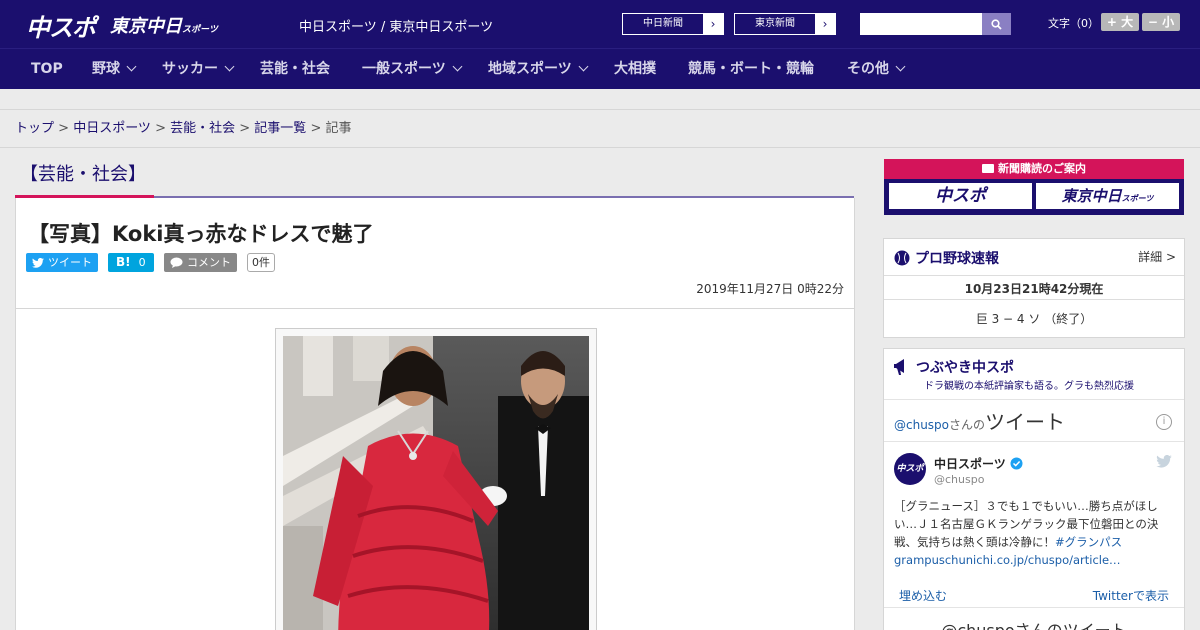  What do you see at coordinates (1120, 22) in the screenshot?
I see `font-larger-button: + 大` at bounding box center [1120, 22].